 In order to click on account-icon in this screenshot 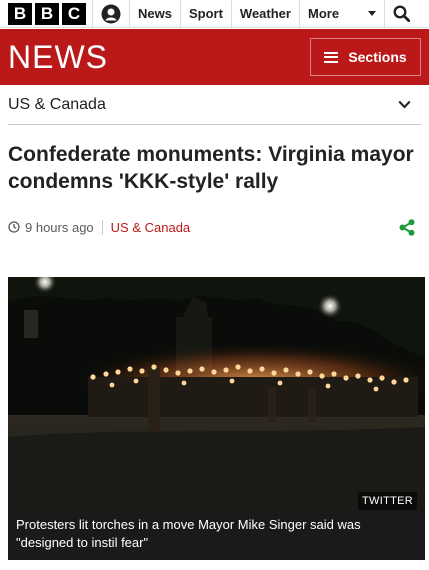, I will do `click(111, 13)`.